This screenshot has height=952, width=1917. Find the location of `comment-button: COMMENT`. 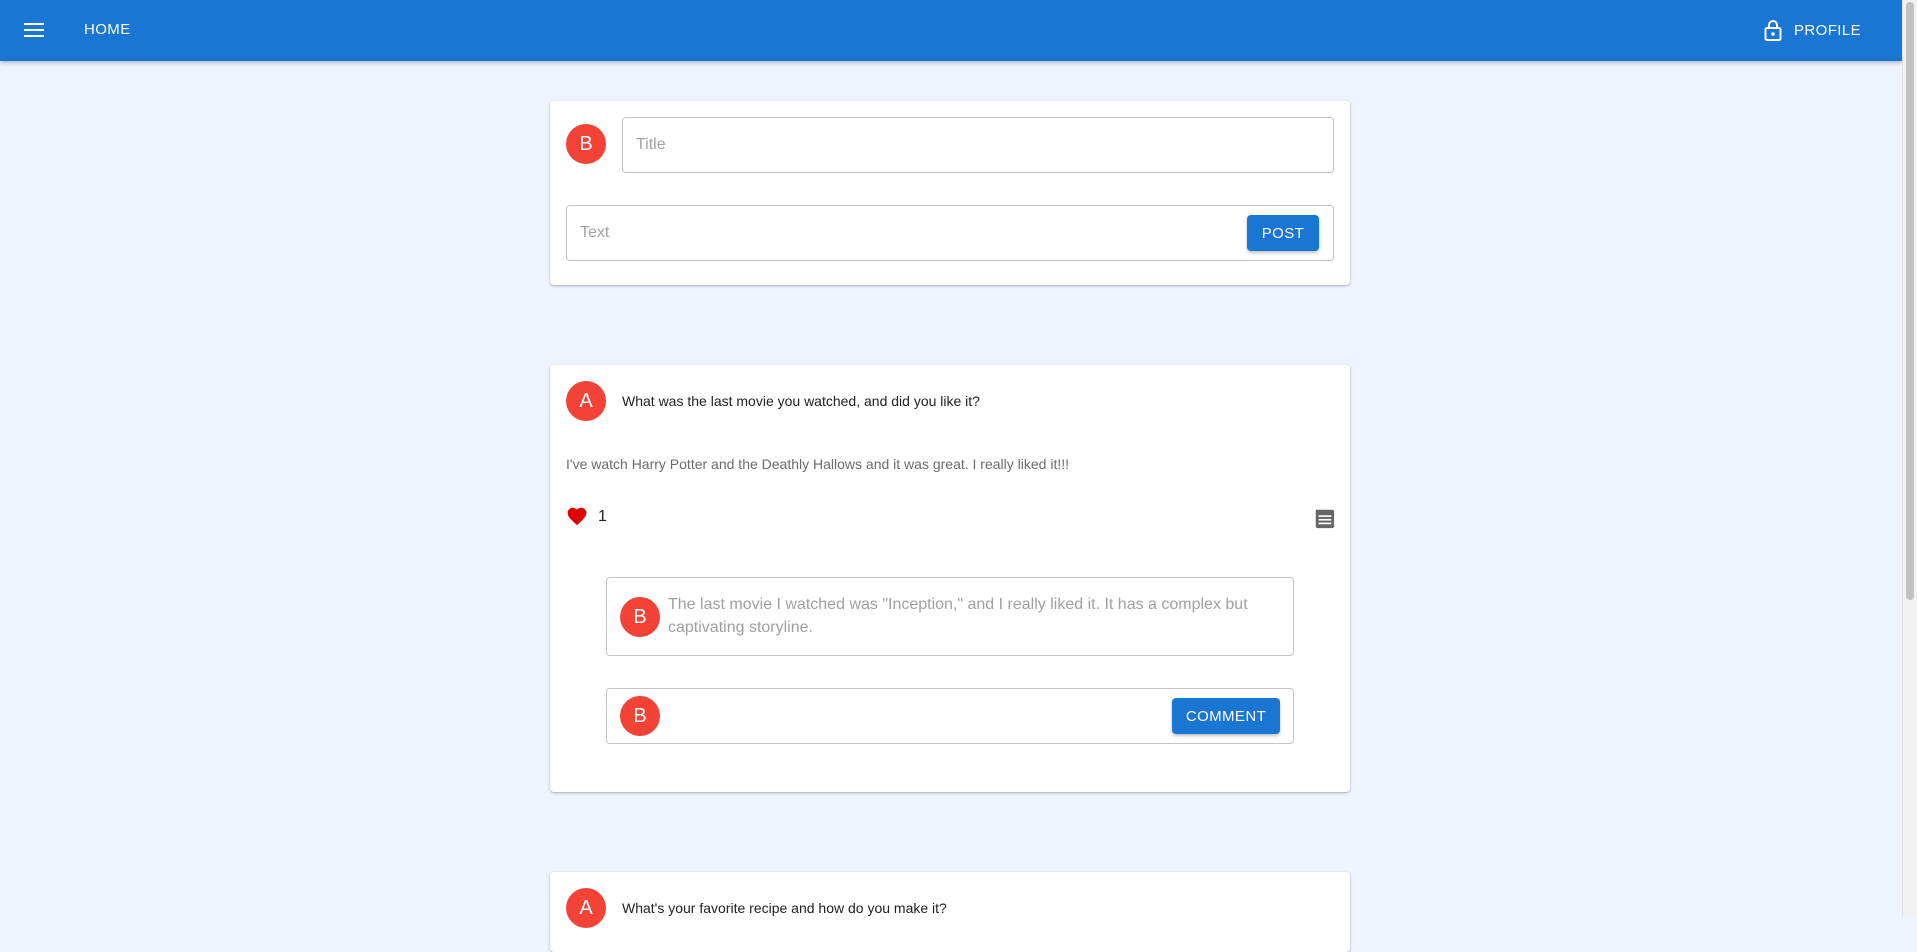

comment-button: COMMENT is located at coordinates (1226, 716).